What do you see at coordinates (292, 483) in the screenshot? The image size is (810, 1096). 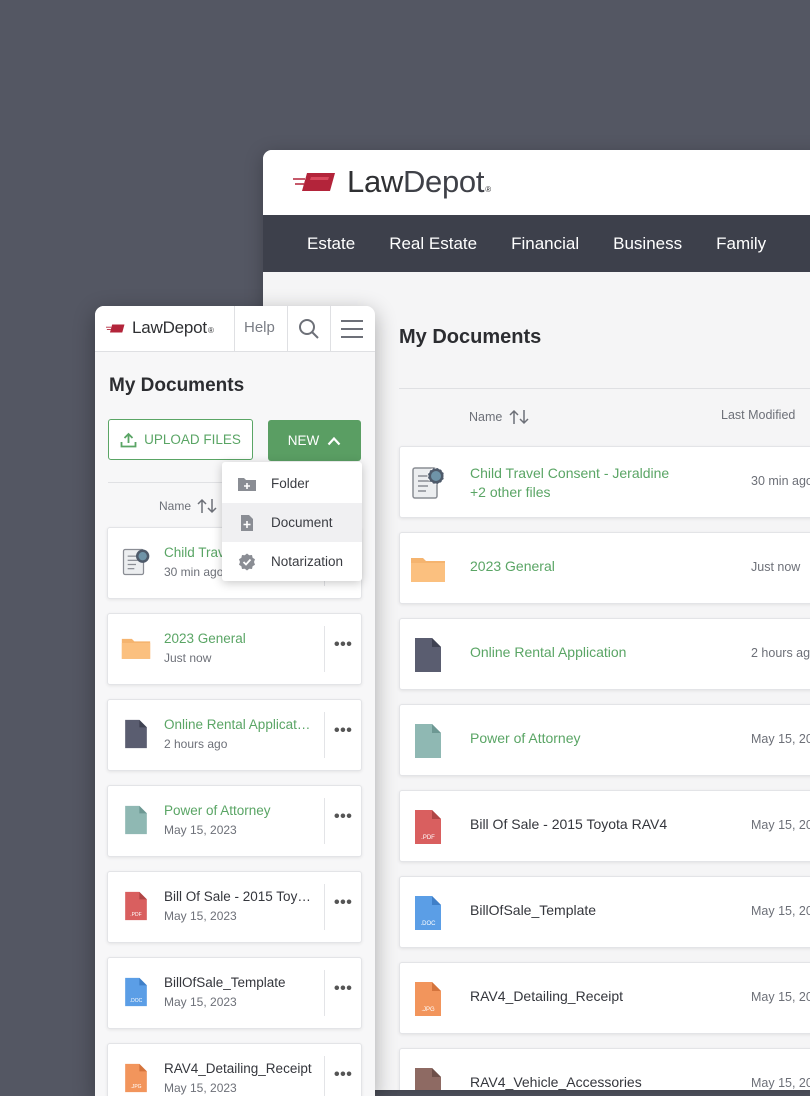 I see `menu-item-folder: Folder` at bounding box center [292, 483].